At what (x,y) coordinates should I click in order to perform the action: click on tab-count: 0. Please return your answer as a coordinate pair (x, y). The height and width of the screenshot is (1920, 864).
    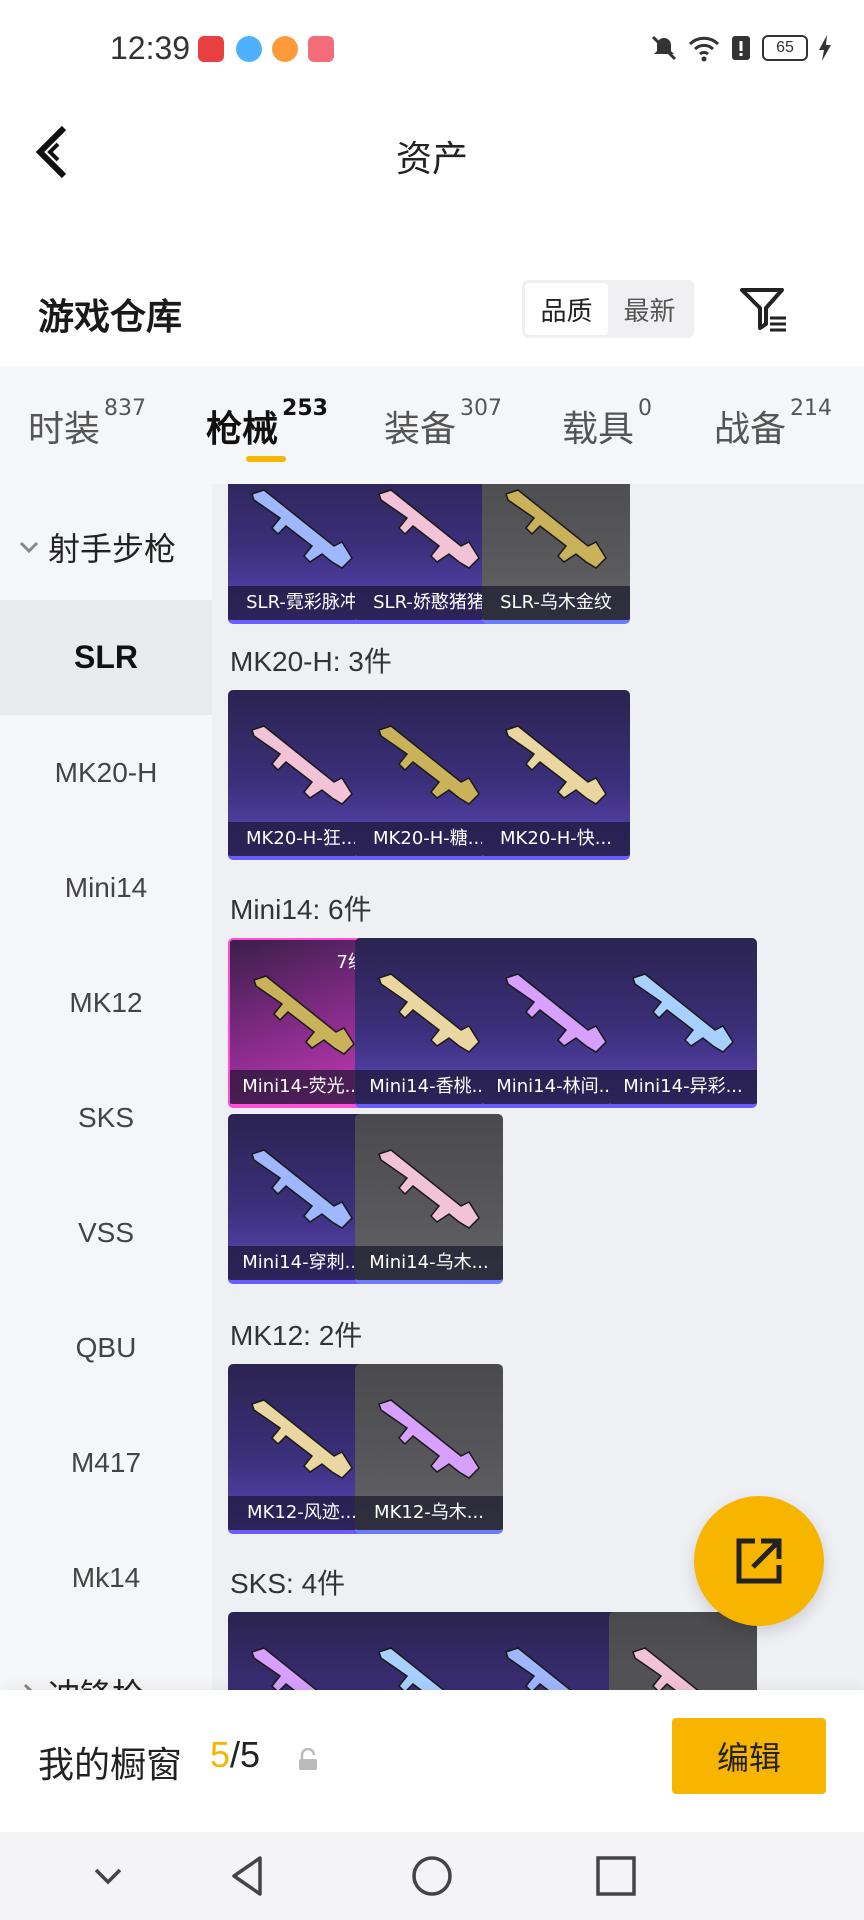
    Looking at the image, I should click on (645, 408).